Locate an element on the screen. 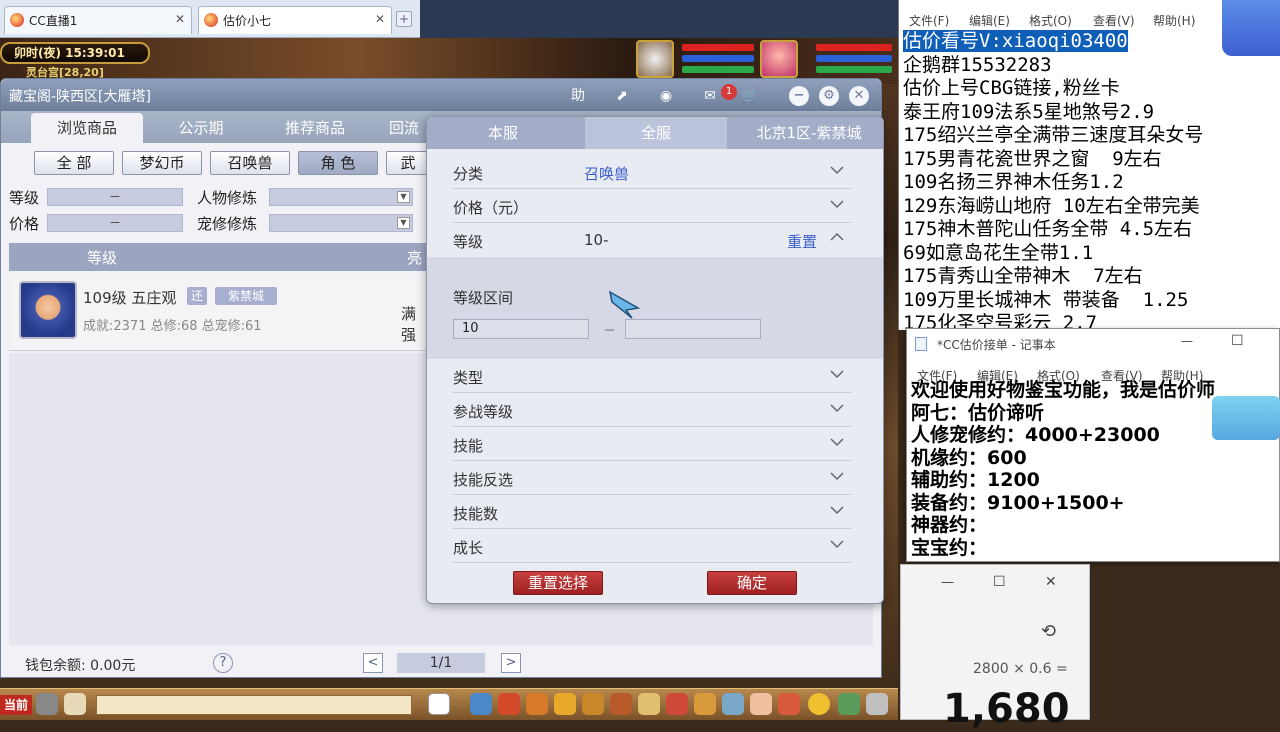 The width and height of the screenshot is (1280, 732). cart-icon: 🛒 is located at coordinates (750, 96).